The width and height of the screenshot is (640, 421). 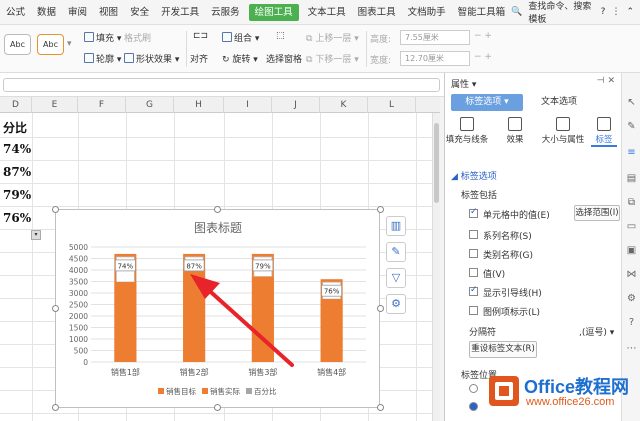 I want to click on subtab-size-properties: 大小与属性, so click(x=563, y=131).